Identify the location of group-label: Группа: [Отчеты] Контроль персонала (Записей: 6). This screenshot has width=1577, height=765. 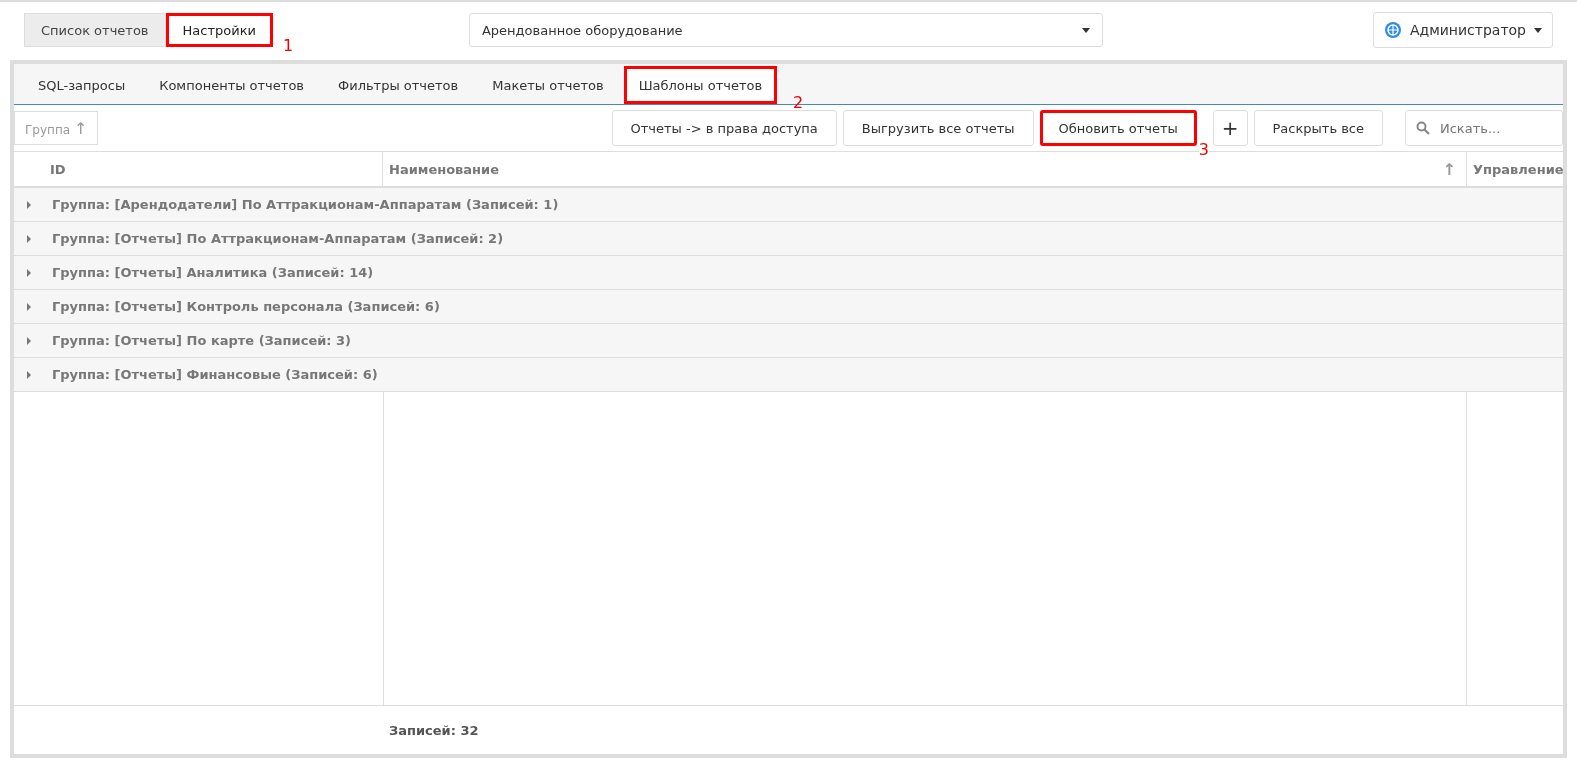
(246, 306).